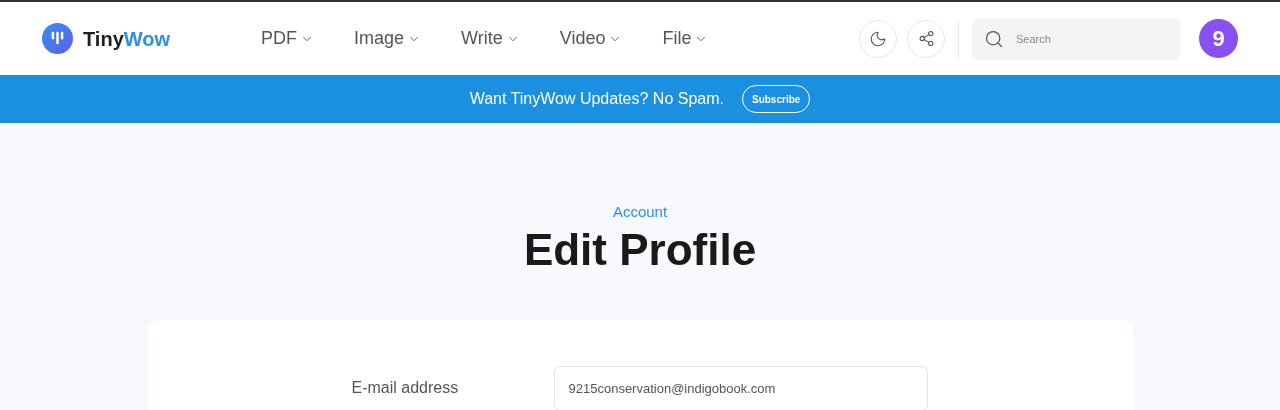 This screenshot has height=410, width=1280. What do you see at coordinates (57, 38) in the screenshot?
I see `logo-icon` at bounding box center [57, 38].